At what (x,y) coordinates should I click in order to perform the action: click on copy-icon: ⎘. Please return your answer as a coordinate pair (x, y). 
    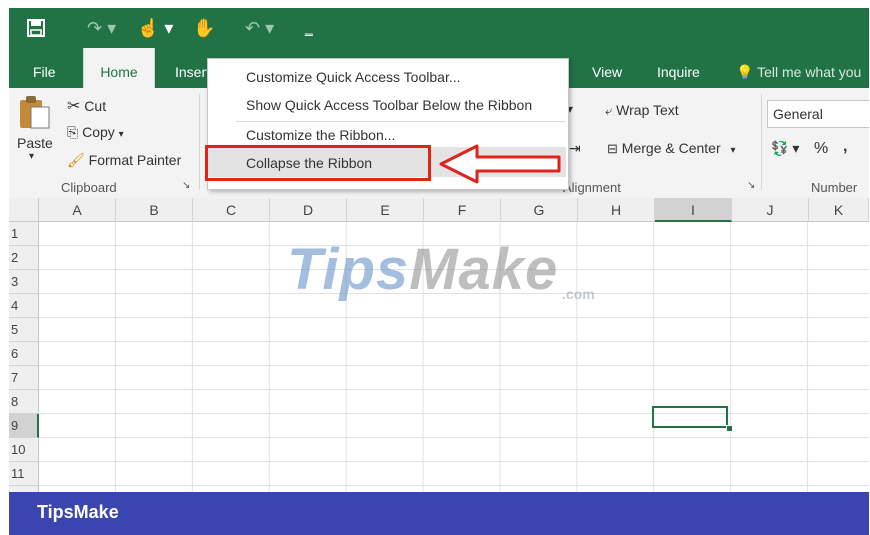
    Looking at the image, I should click on (73, 132).